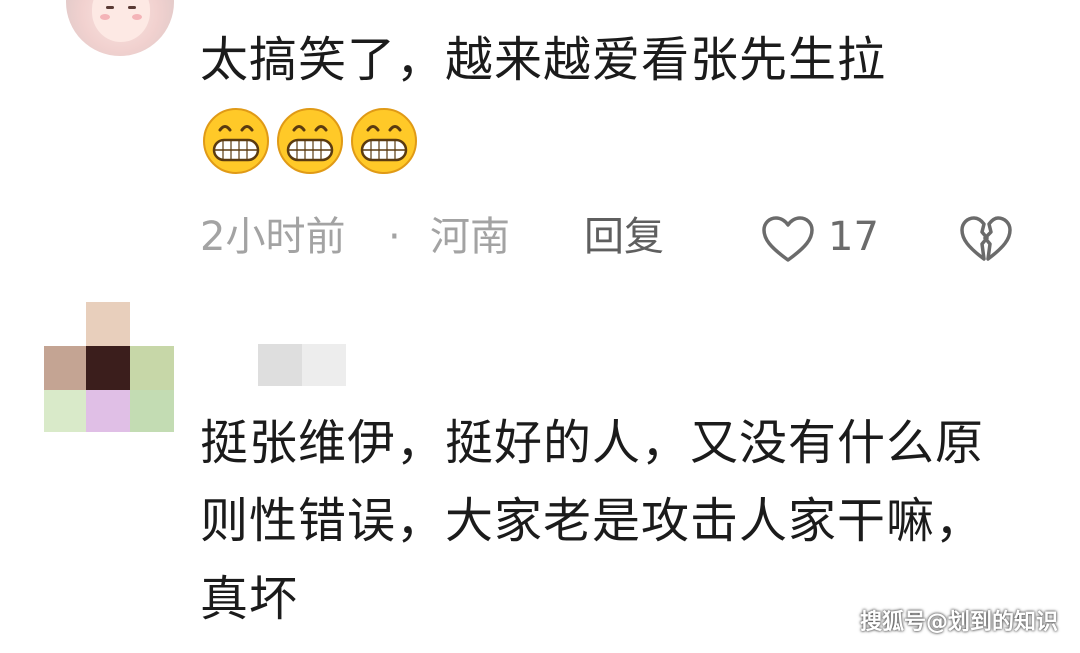 This screenshot has height=653, width=1080. I want to click on avatar-eye-left, so click(110, 7).